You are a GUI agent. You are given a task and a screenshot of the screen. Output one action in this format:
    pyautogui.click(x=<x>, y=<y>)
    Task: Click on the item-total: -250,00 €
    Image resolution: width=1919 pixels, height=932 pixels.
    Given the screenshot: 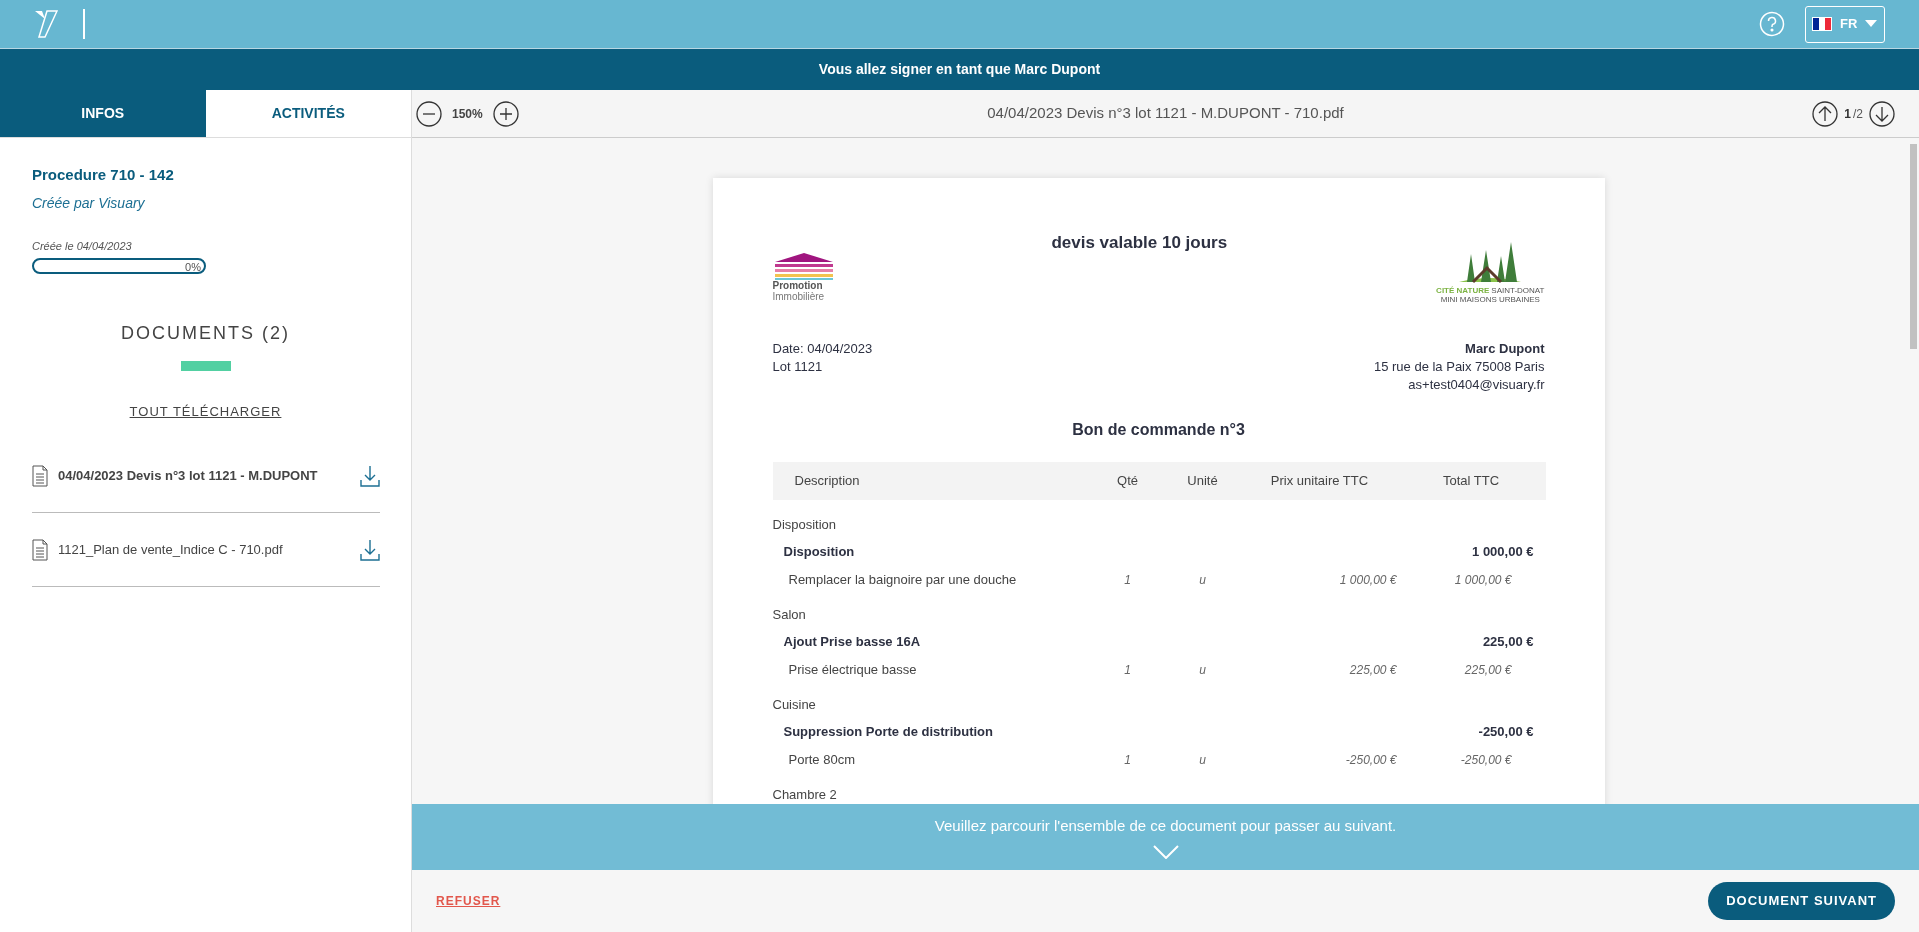 What is the action you would take?
    pyautogui.click(x=1506, y=732)
    